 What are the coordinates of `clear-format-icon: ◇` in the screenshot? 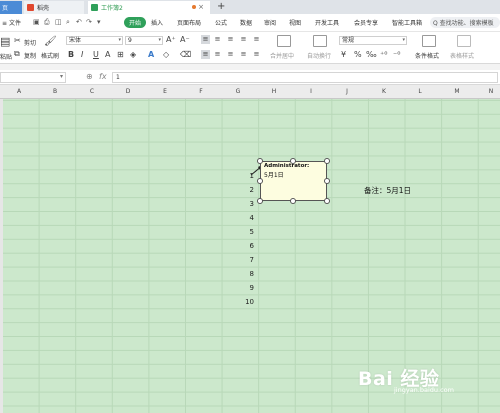 It's located at (166, 55).